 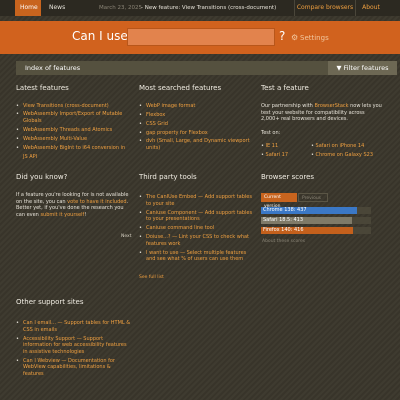 I want to click on most-searched-link: CSS Grid, so click(x=157, y=124).